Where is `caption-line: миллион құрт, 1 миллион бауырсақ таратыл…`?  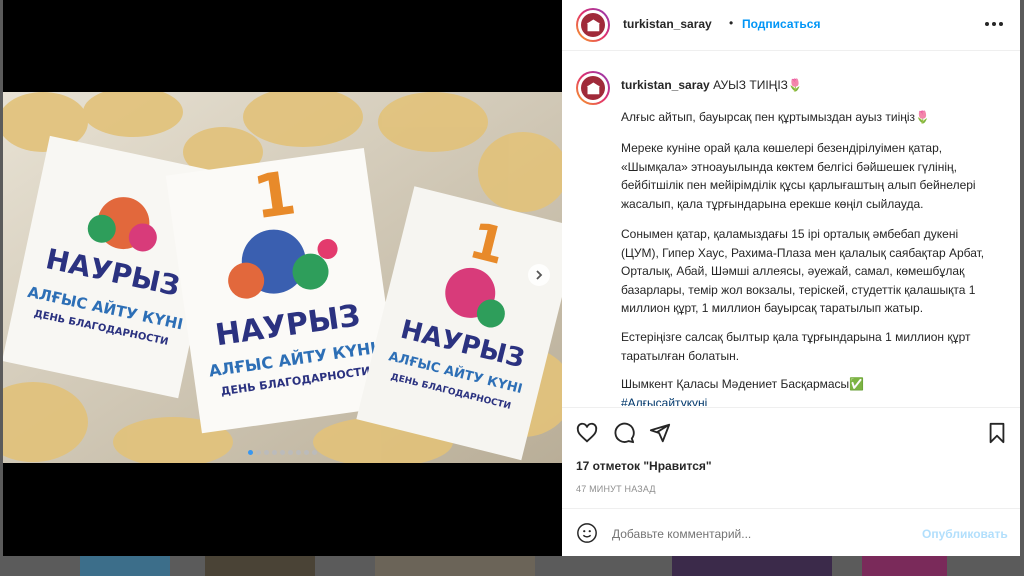 caption-line: миллион құрт, 1 миллион бауырсақ таратыл… is located at coordinates (772, 308).